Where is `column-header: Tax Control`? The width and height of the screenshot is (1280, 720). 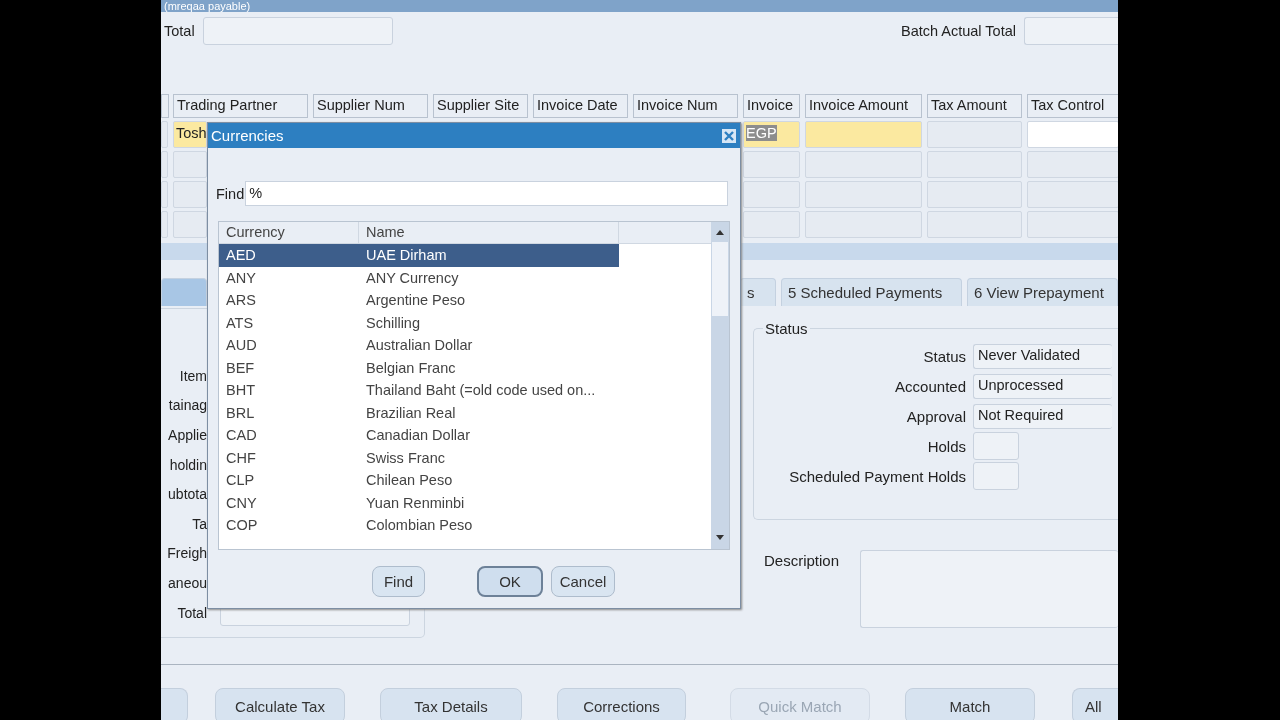 column-header: Tax Control is located at coordinates (1072, 106).